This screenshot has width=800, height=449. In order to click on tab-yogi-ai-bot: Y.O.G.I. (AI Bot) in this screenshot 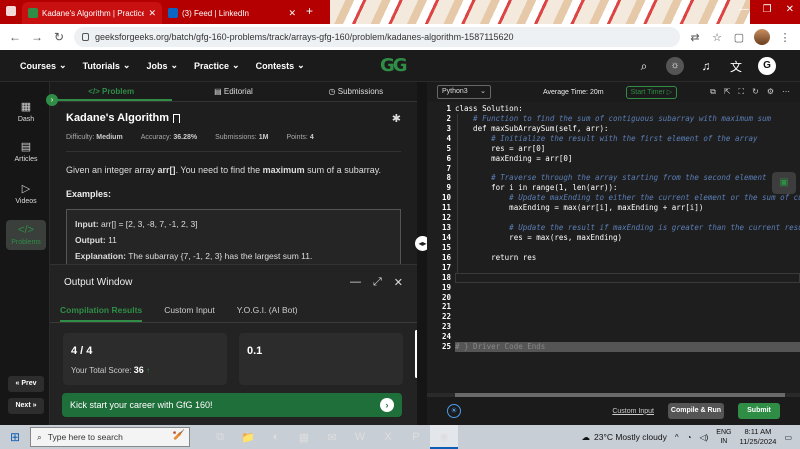, I will do `click(267, 310)`.